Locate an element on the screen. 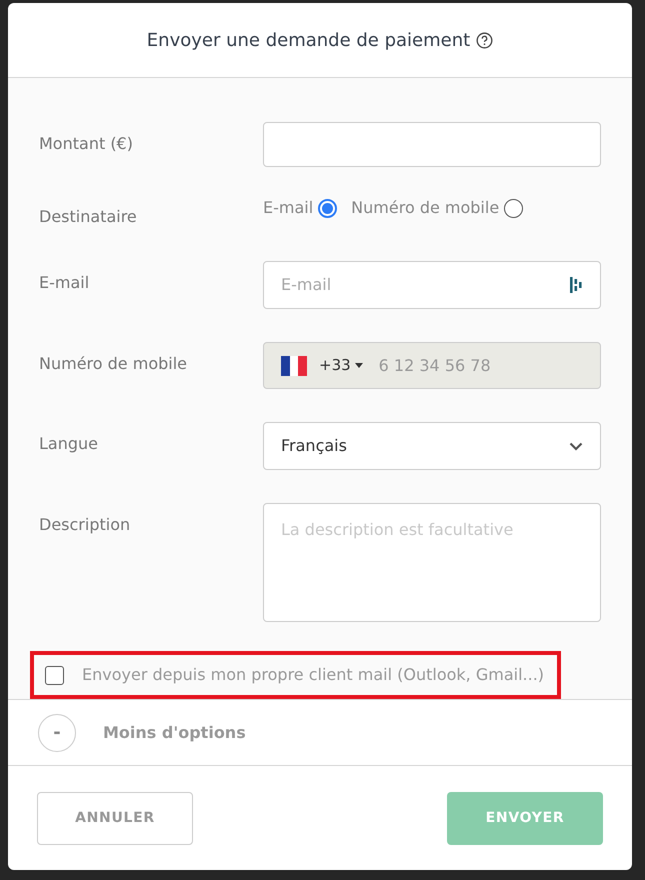 This screenshot has height=880, width=645. field-label: Numéro de mobile is located at coordinates (113, 364).